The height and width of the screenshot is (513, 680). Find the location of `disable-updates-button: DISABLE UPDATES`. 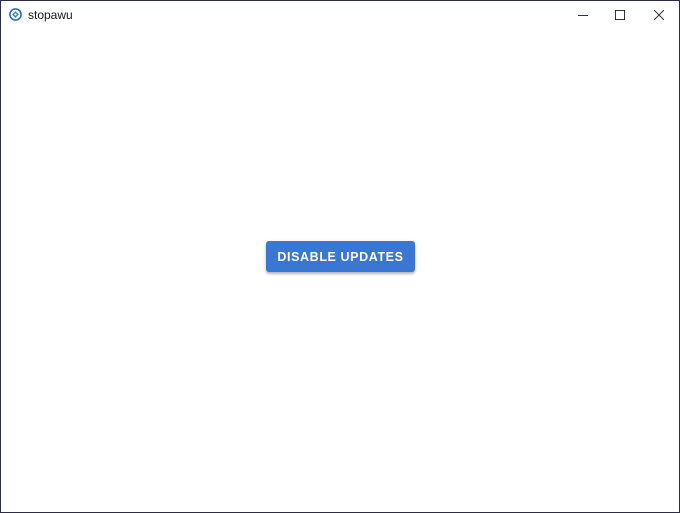

disable-updates-button: DISABLE UPDATES is located at coordinates (340, 256).